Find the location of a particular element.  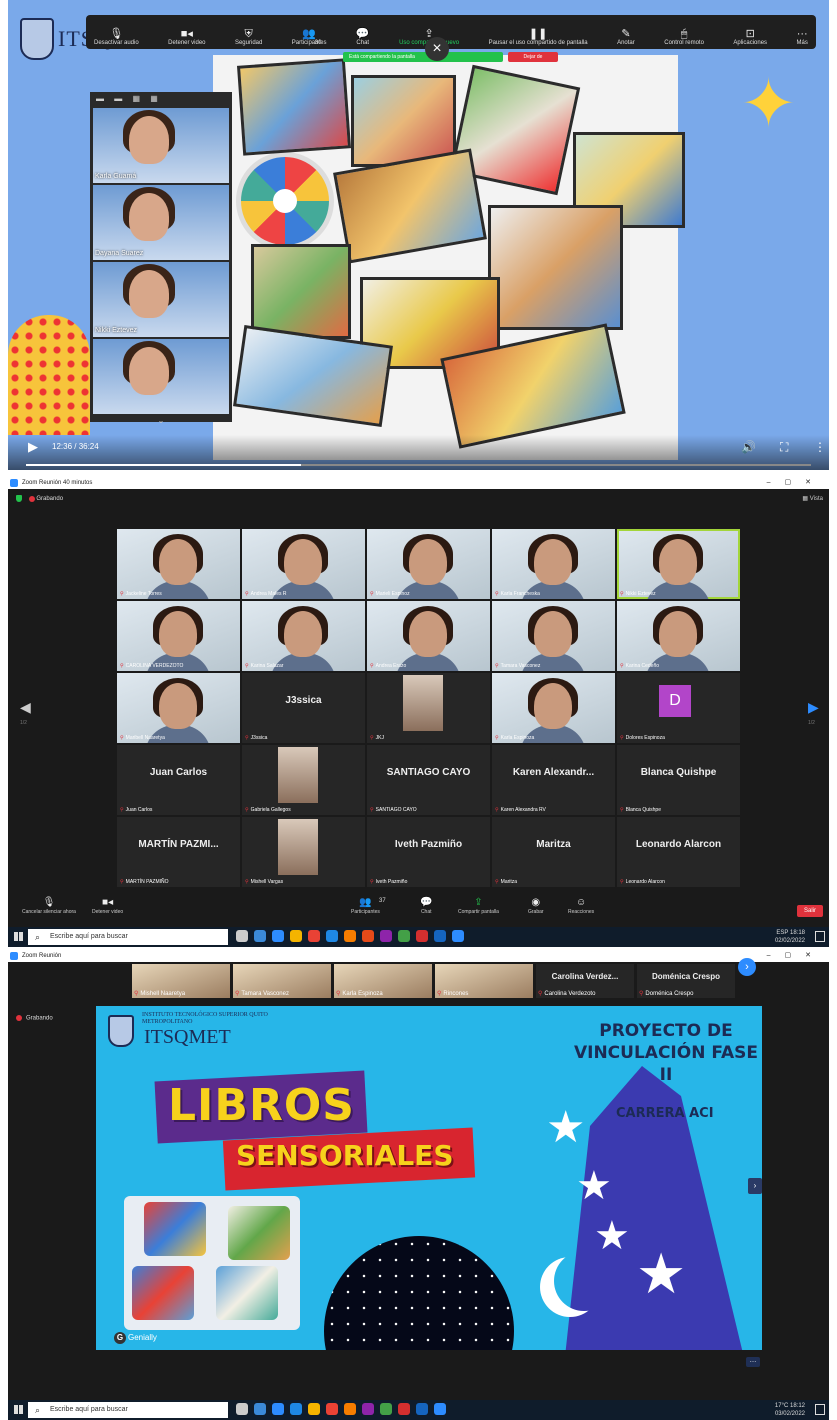

participant-tile: ⚲ Mishell Vargas is located at coordinates (303, 852).